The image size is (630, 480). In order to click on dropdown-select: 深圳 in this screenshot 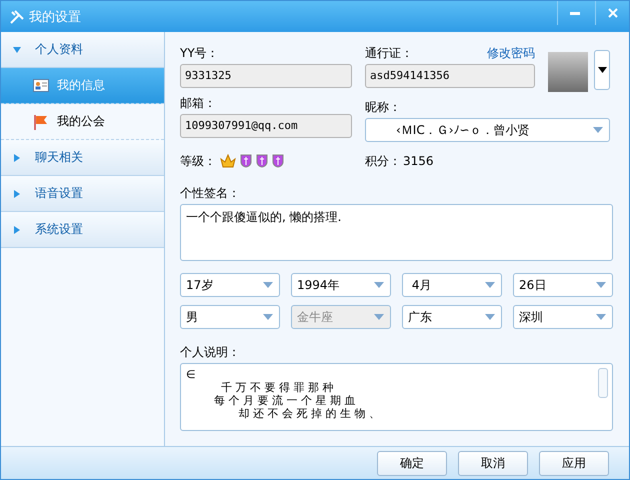, I will do `click(563, 317)`.